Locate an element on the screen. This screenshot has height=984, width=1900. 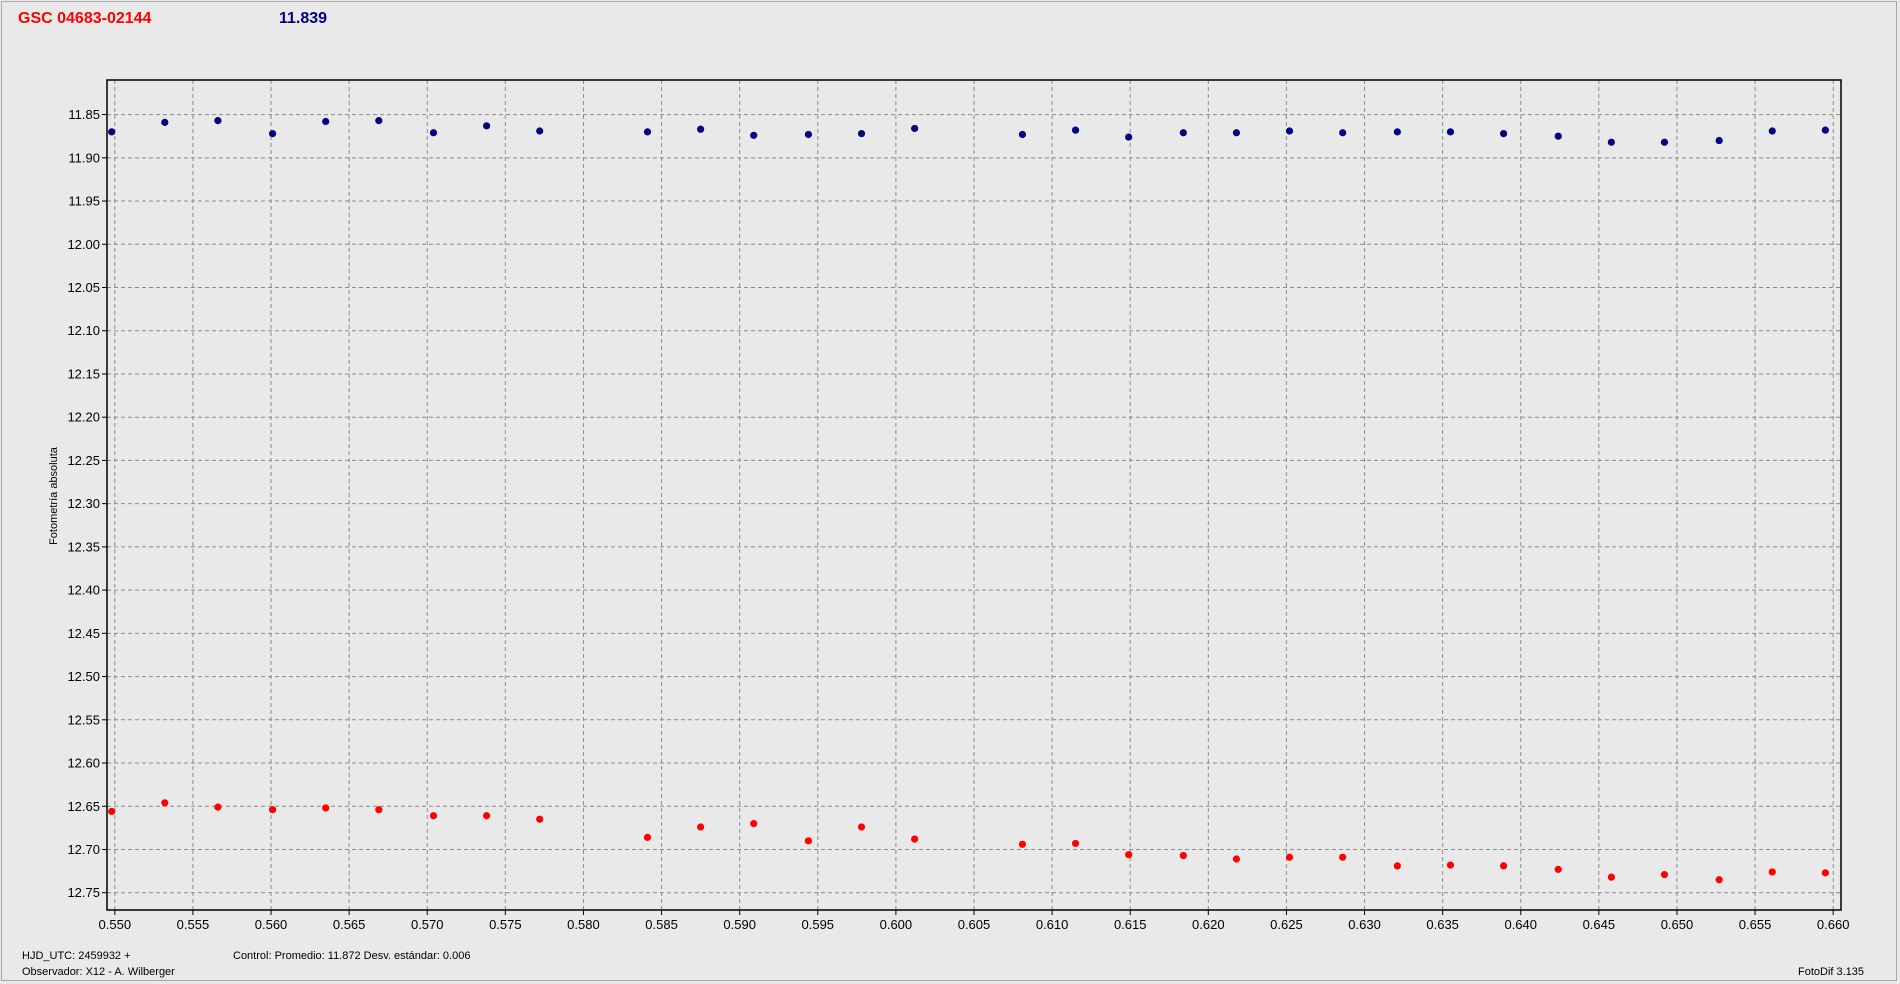
y-tick-label: 11.85 is located at coordinates (84, 114).